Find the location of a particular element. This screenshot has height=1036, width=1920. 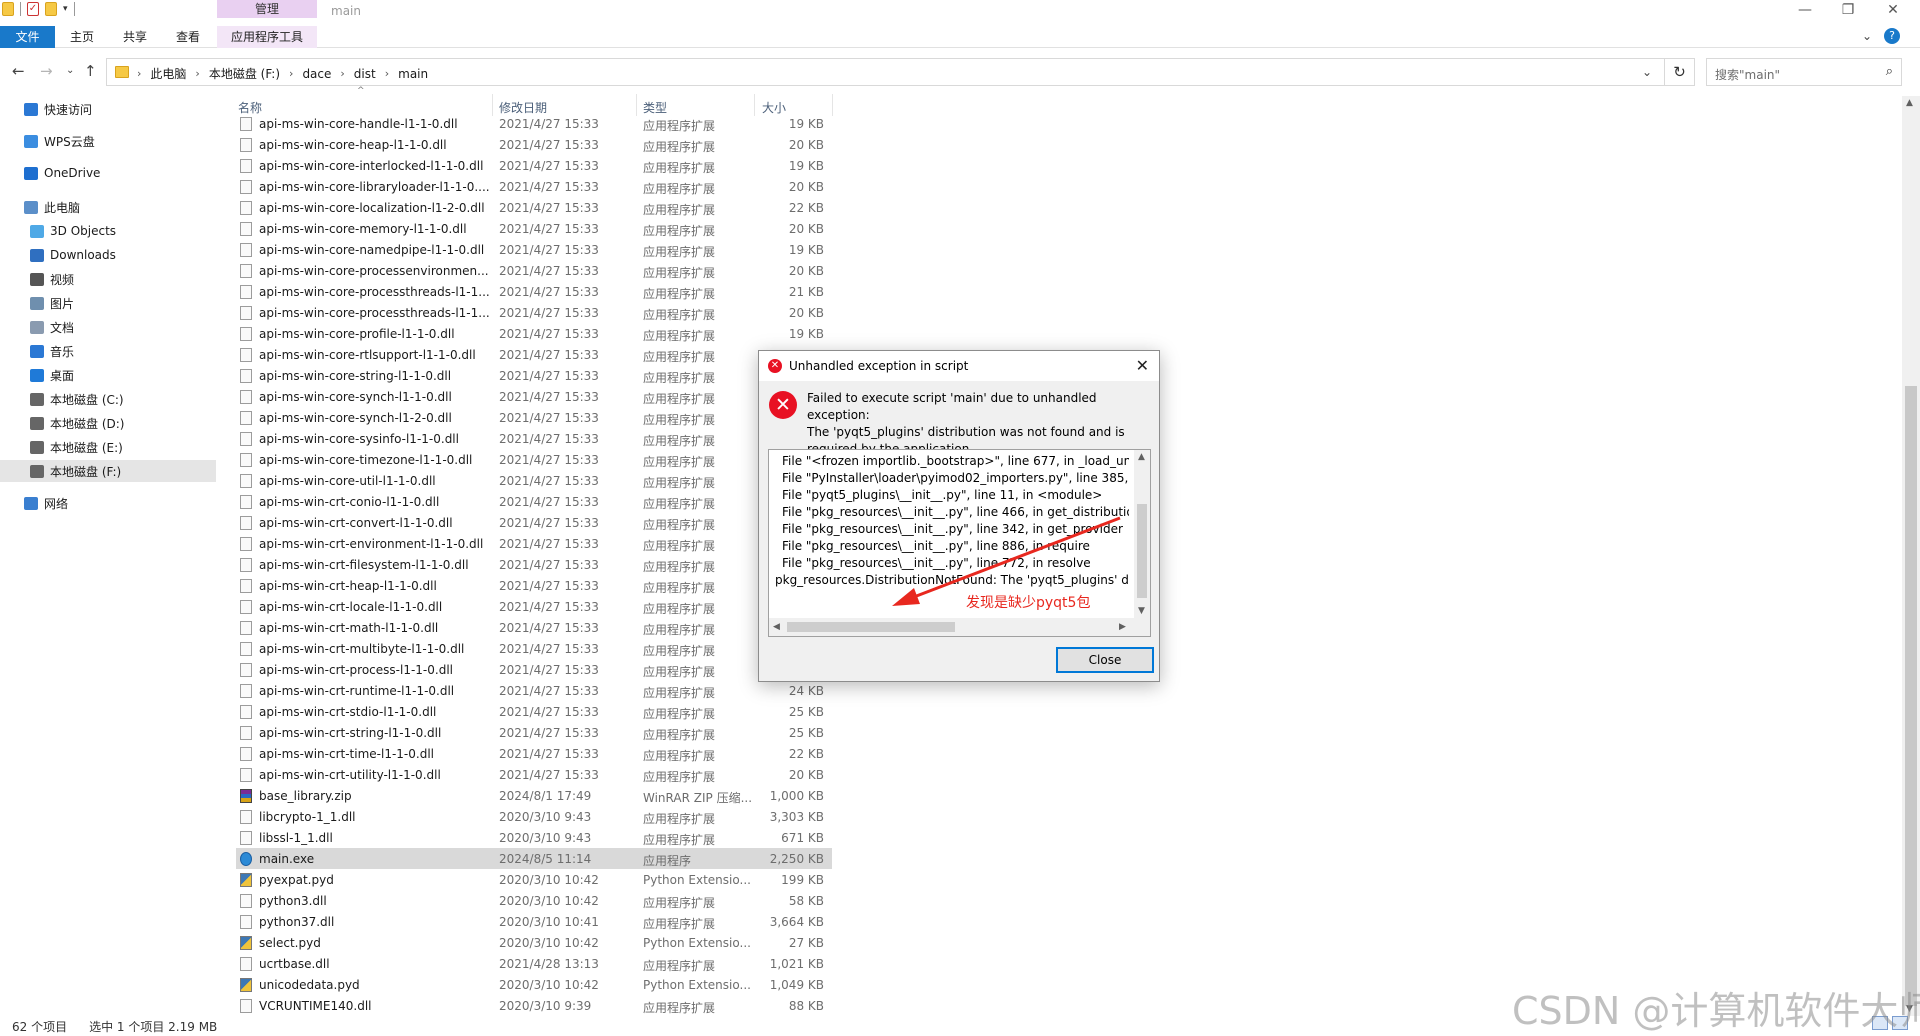

nav-item: 快速访问 is located at coordinates (108, 109).